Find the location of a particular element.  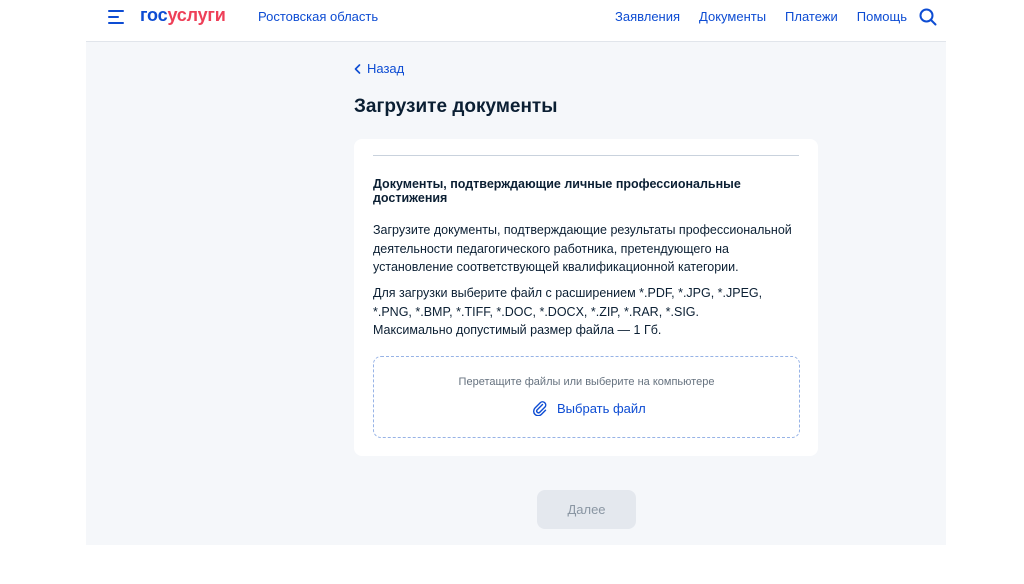

nav-item-help: Помощь is located at coordinates (882, 16).